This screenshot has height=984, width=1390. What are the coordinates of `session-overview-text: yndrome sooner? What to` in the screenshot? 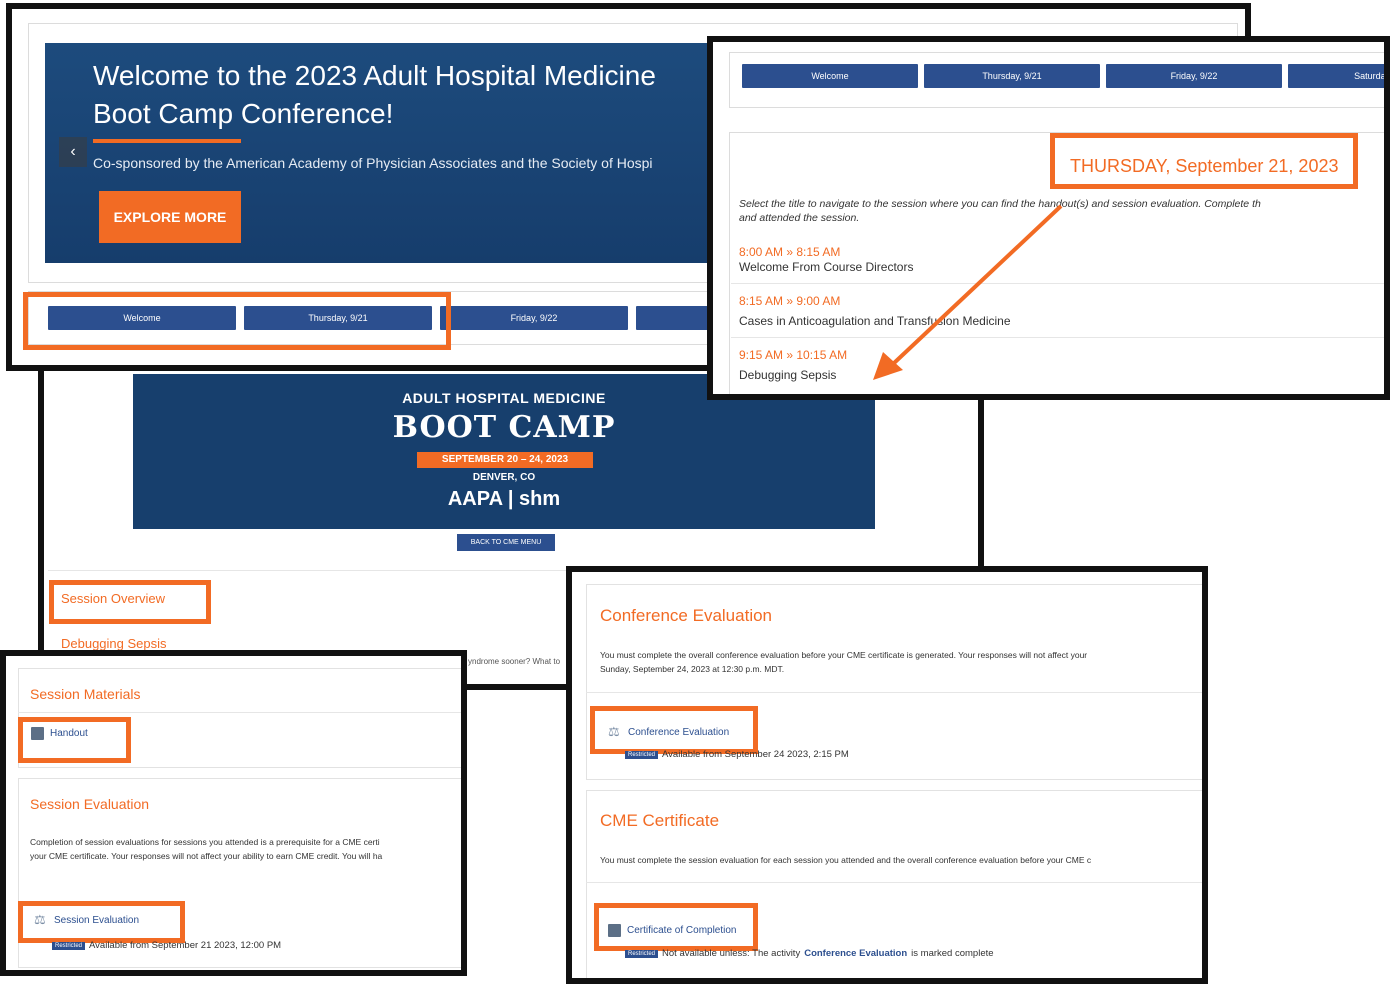 It's located at (514, 661).